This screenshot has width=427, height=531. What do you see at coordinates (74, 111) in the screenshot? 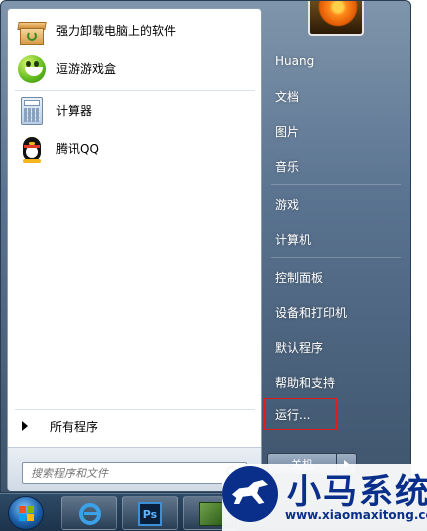
I see `program-label: 计算器` at bounding box center [74, 111].